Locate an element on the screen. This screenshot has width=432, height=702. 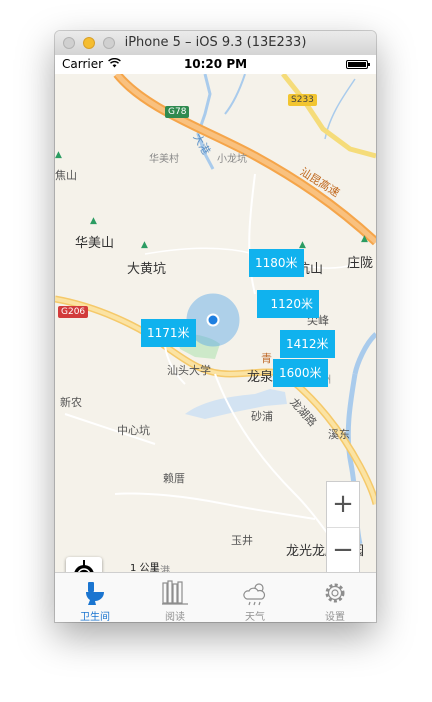
road-shield-g78: G78 is located at coordinates (177, 112).